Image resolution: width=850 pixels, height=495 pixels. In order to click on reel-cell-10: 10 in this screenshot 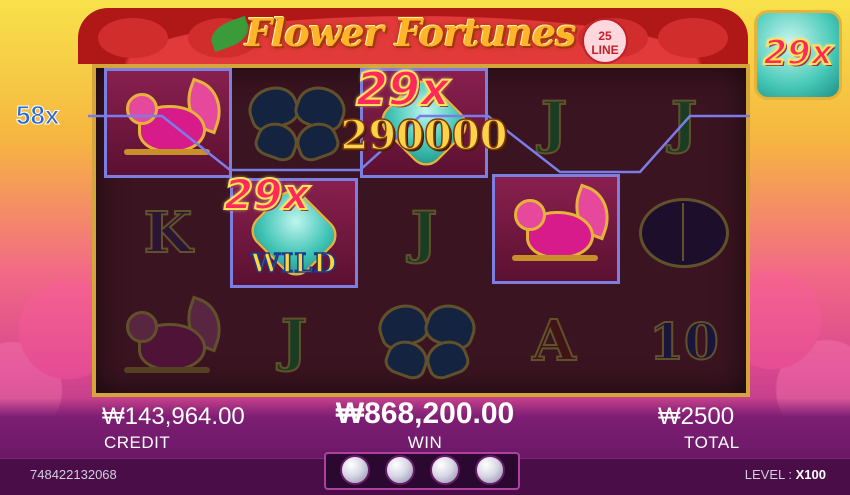, I will do `click(684, 341)`.